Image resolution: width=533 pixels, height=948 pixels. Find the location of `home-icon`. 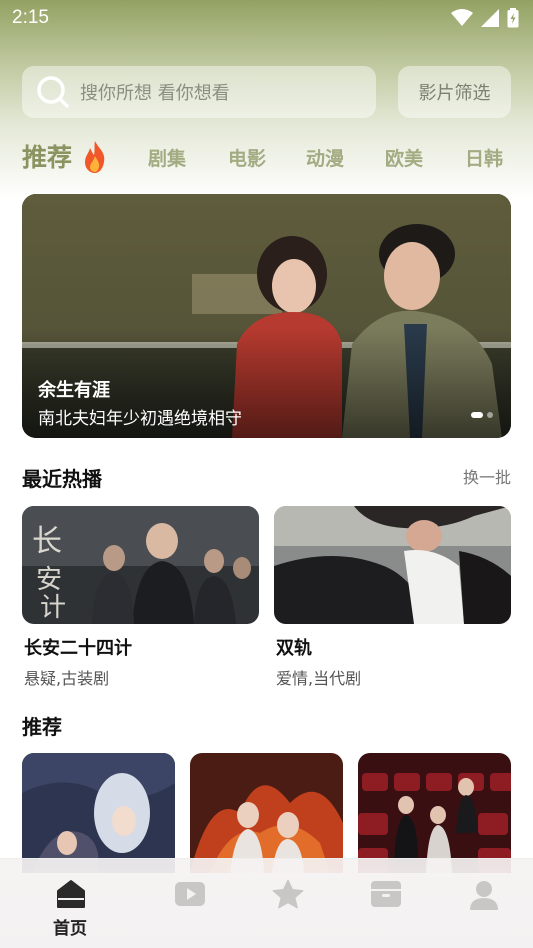

home-icon is located at coordinates (71, 894).